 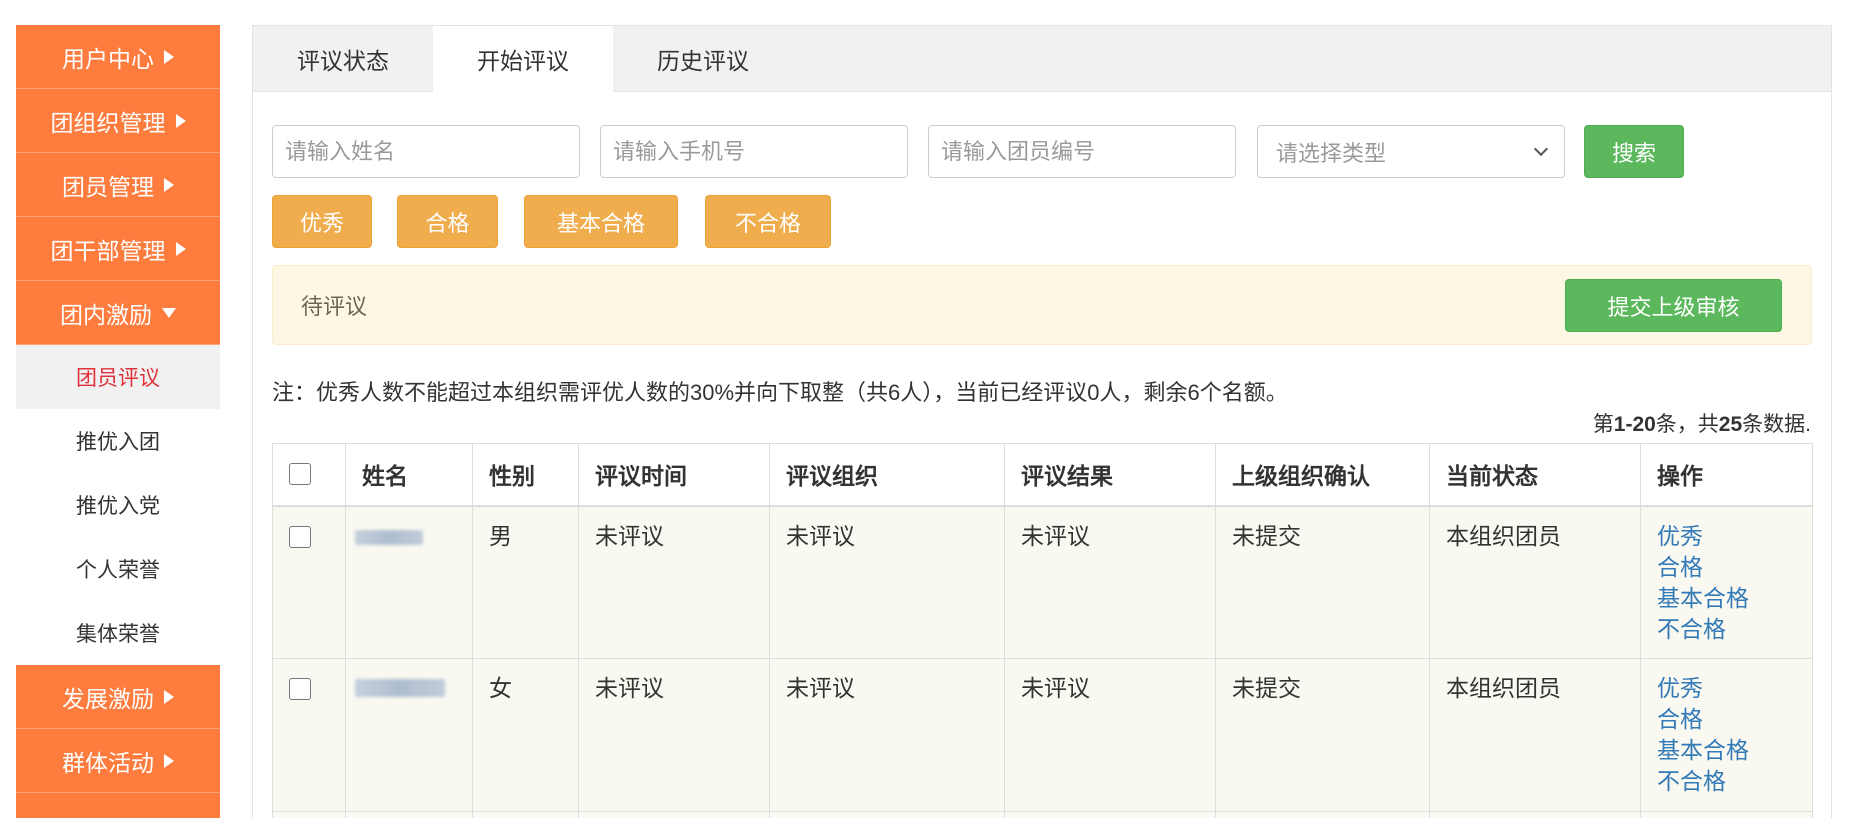 What do you see at coordinates (1634, 424) in the screenshot?
I see `pagination-range: 1-20` at bounding box center [1634, 424].